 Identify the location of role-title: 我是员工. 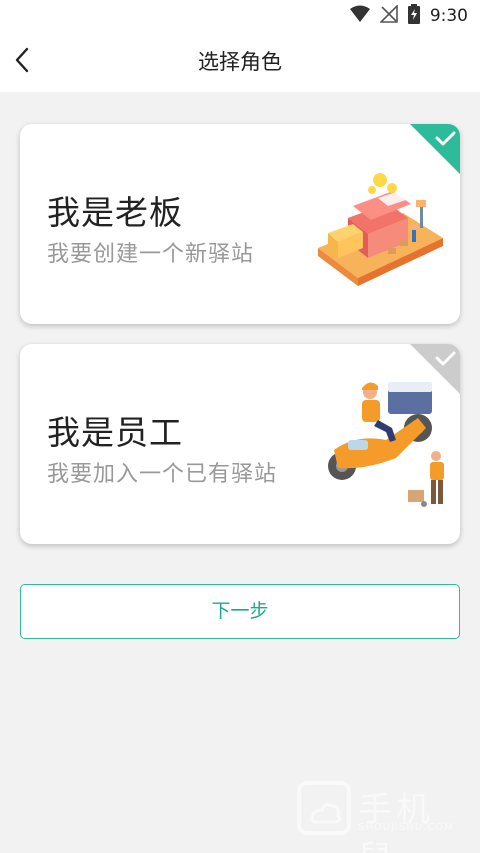
(115, 432).